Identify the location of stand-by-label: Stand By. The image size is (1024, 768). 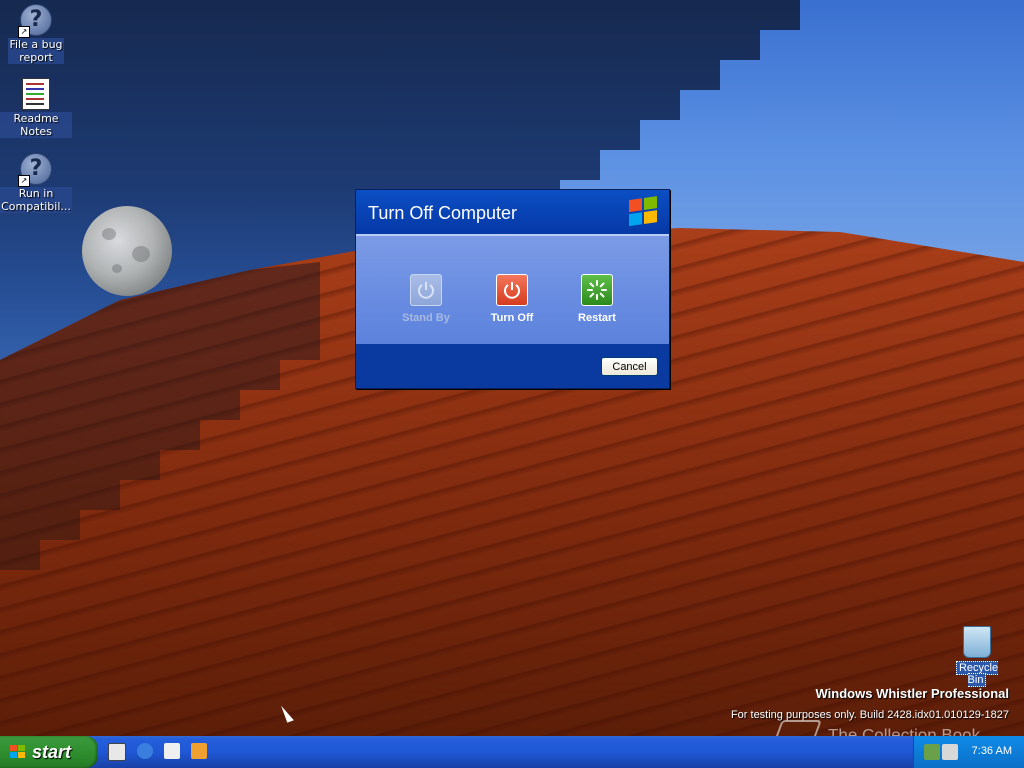
(426, 318).